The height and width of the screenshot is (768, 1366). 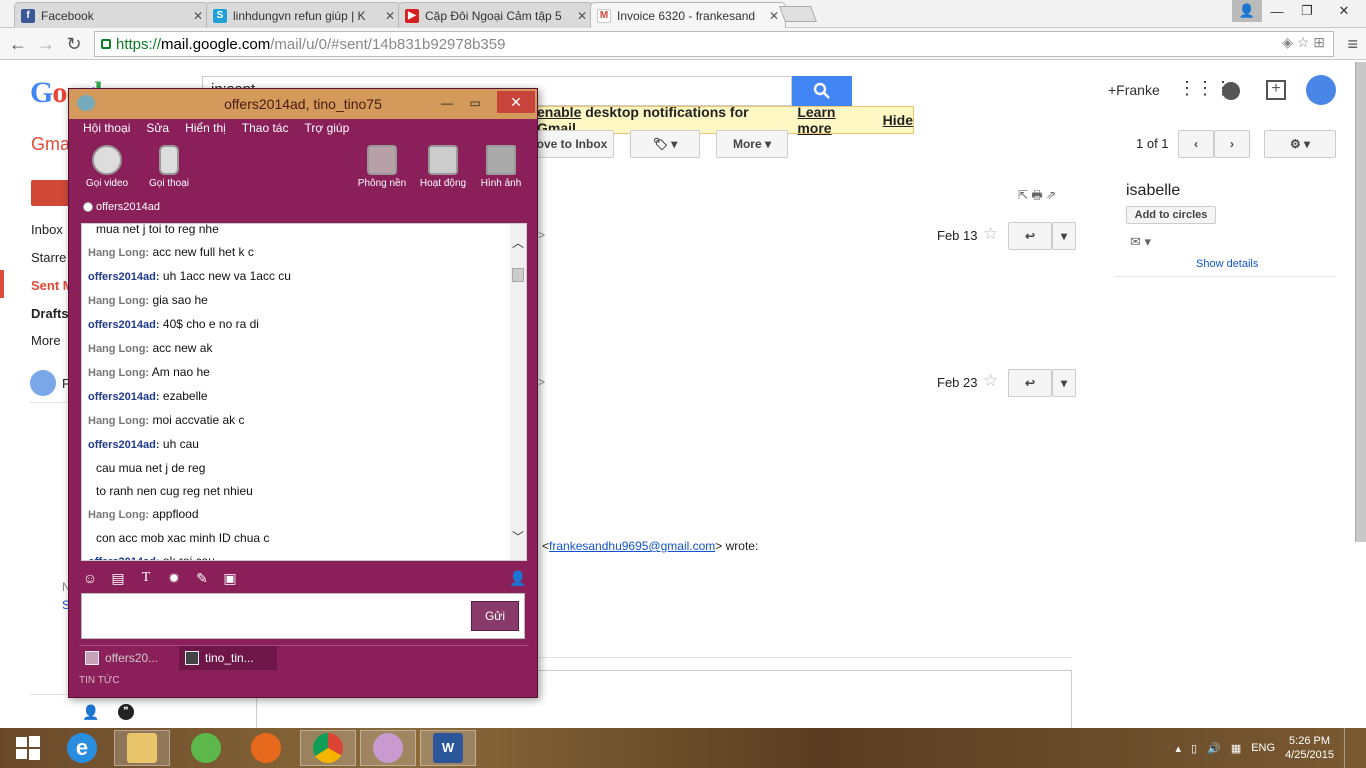 I want to click on emoticon-icon: ☺, so click(x=90, y=578).